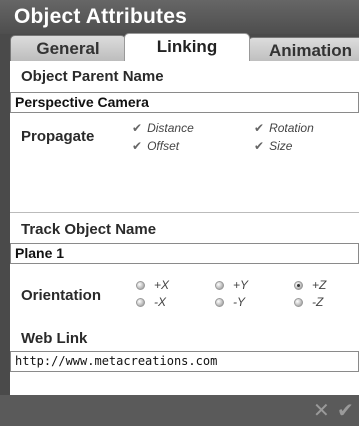 This screenshot has height=426, width=359. What do you see at coordinates (160, 302) in the screenshot?
I see `orientation-minus-x-label: -X` at bounding box center [160, 302].